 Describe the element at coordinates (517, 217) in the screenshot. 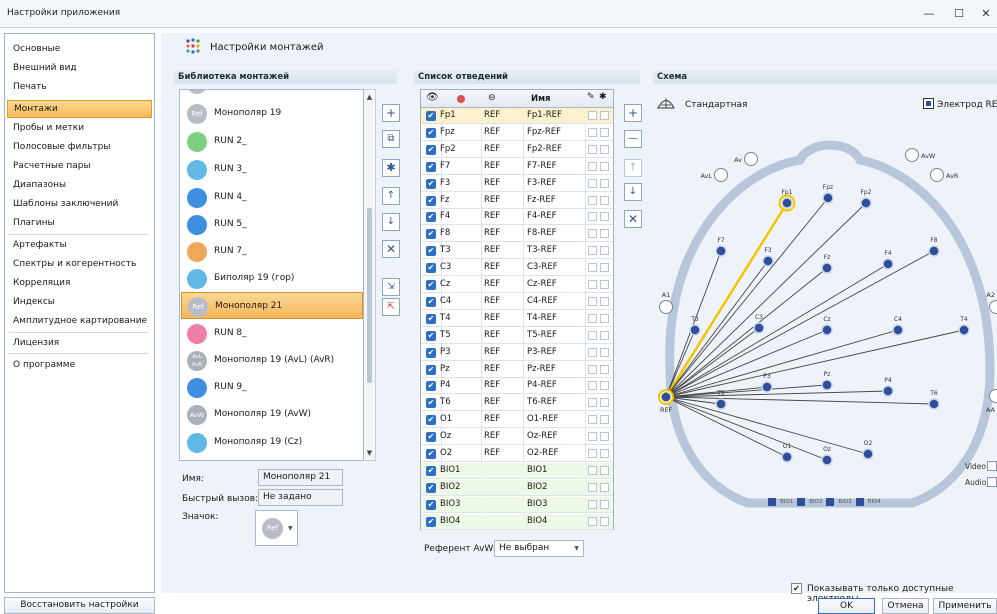

I see `table-row: ✔ F4 REF F4-REF` at that location.